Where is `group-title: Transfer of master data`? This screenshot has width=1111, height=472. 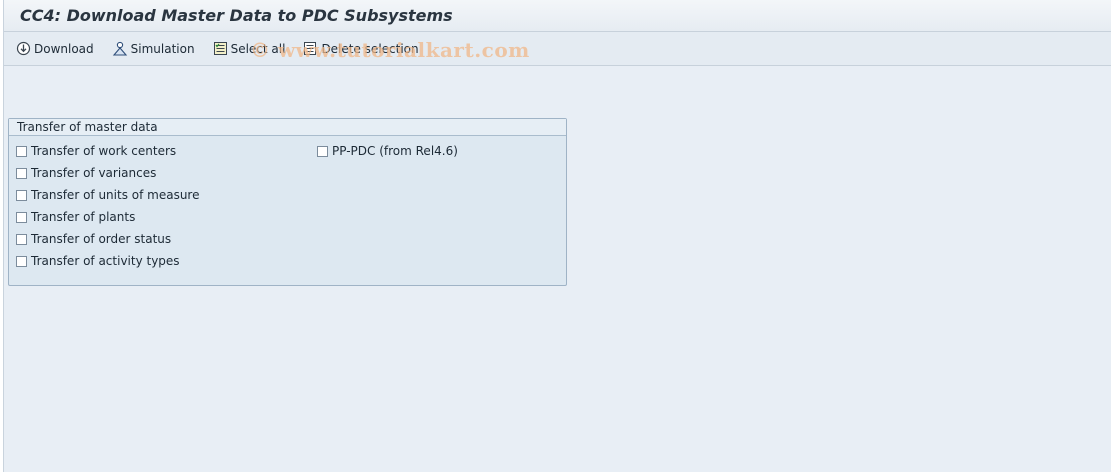
group-title: Transfer of master data is located at coordinates (287, 127).